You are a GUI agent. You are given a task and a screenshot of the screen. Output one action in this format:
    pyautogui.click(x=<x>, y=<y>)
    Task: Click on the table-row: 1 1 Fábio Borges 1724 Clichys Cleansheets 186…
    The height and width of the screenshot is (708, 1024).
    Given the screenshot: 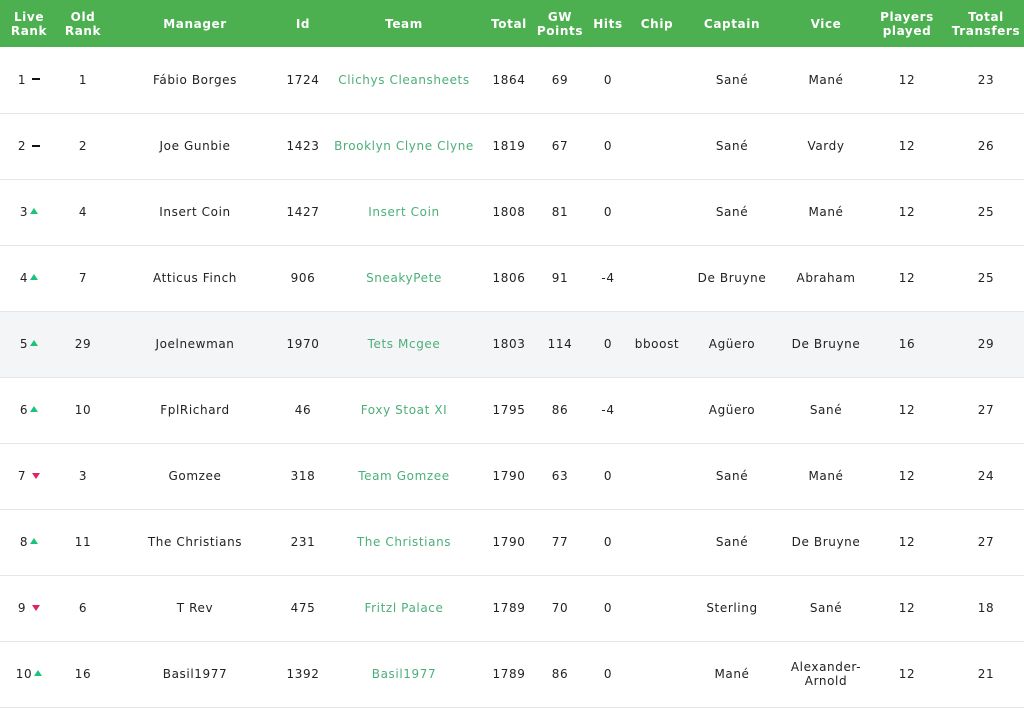 What is the action you would take?
    pyautogui.click(x=512, y=80)
    